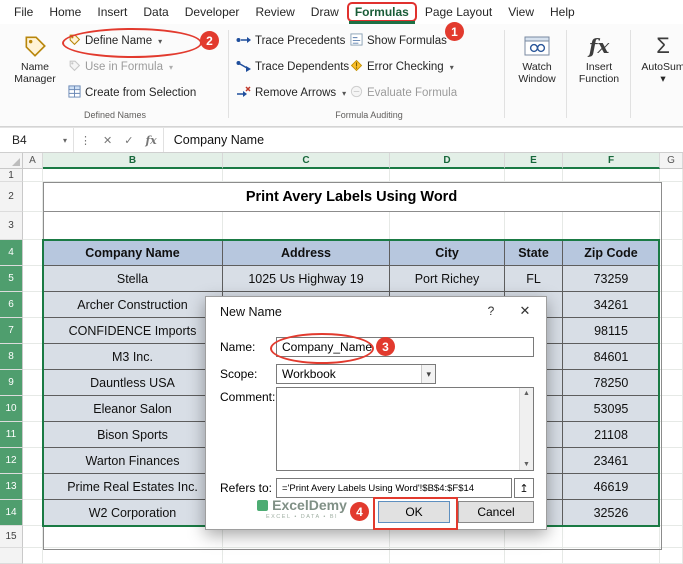  What do you see at coordinates (496, 512) in the screenshot?
I see `cancel-button: Cancel` at bounding box center [496, 512].